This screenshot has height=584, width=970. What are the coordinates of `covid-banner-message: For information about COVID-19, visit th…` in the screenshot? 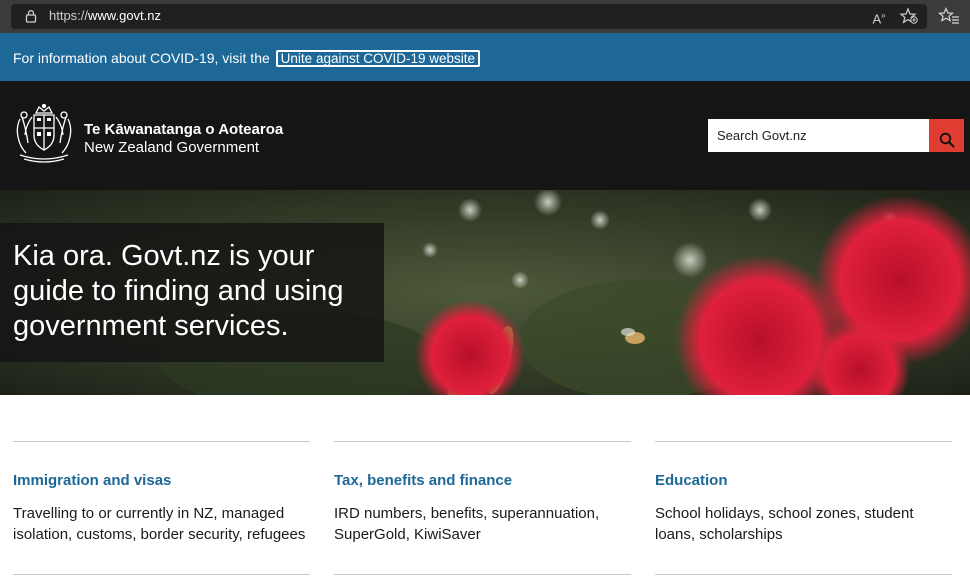 It's located at (141, 58).